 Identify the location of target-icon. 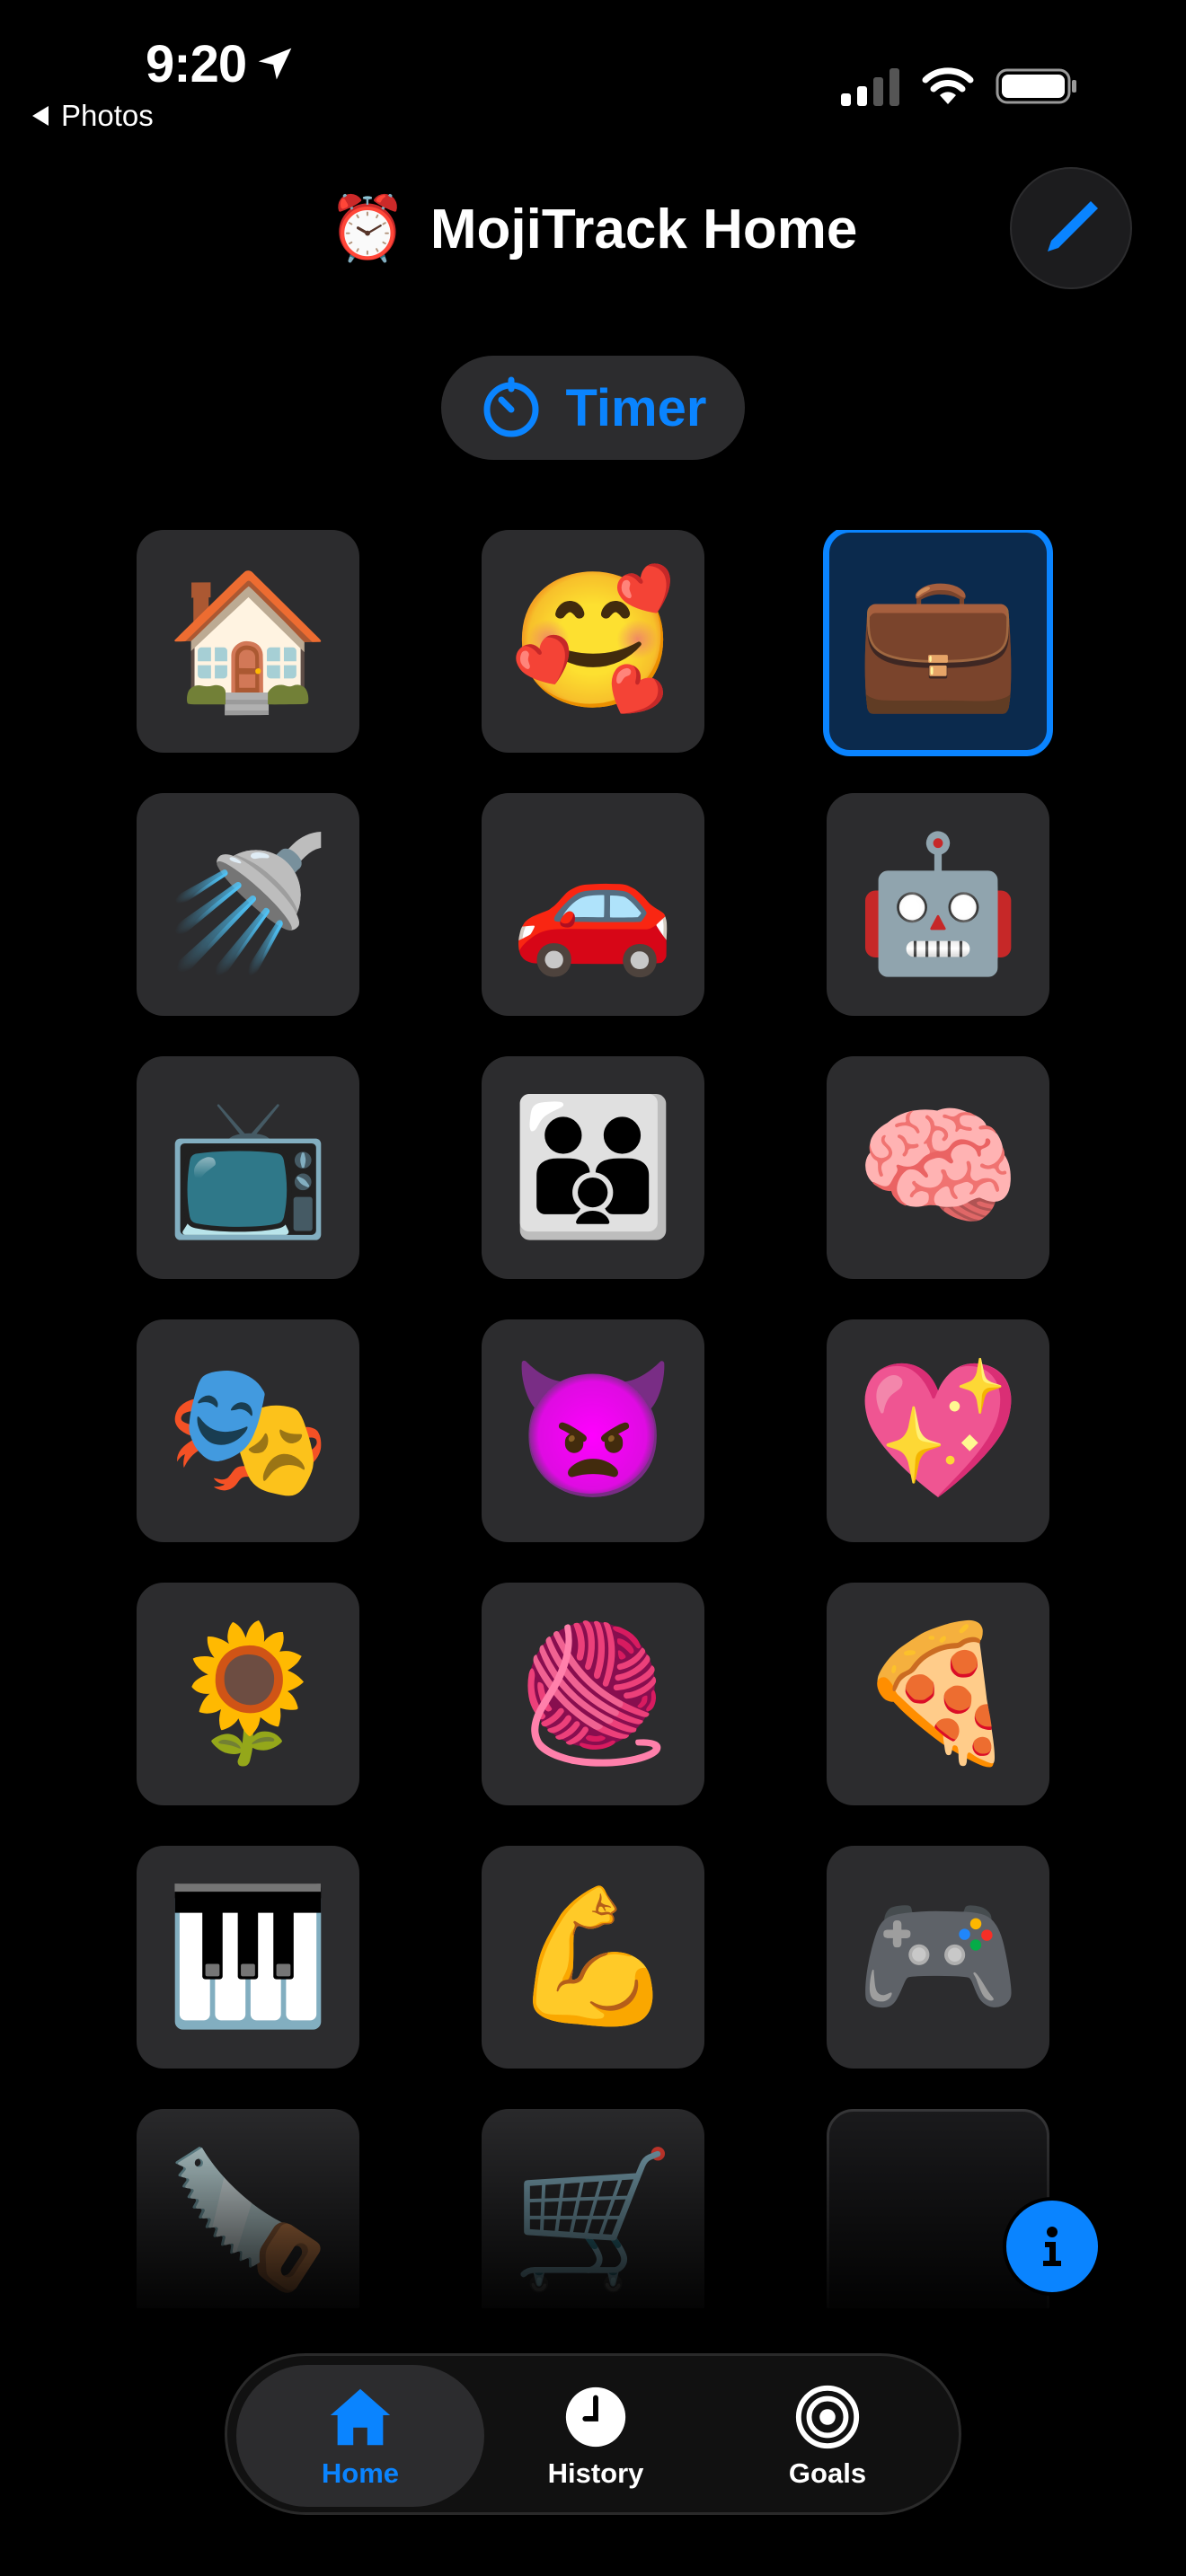
(827, 2417).